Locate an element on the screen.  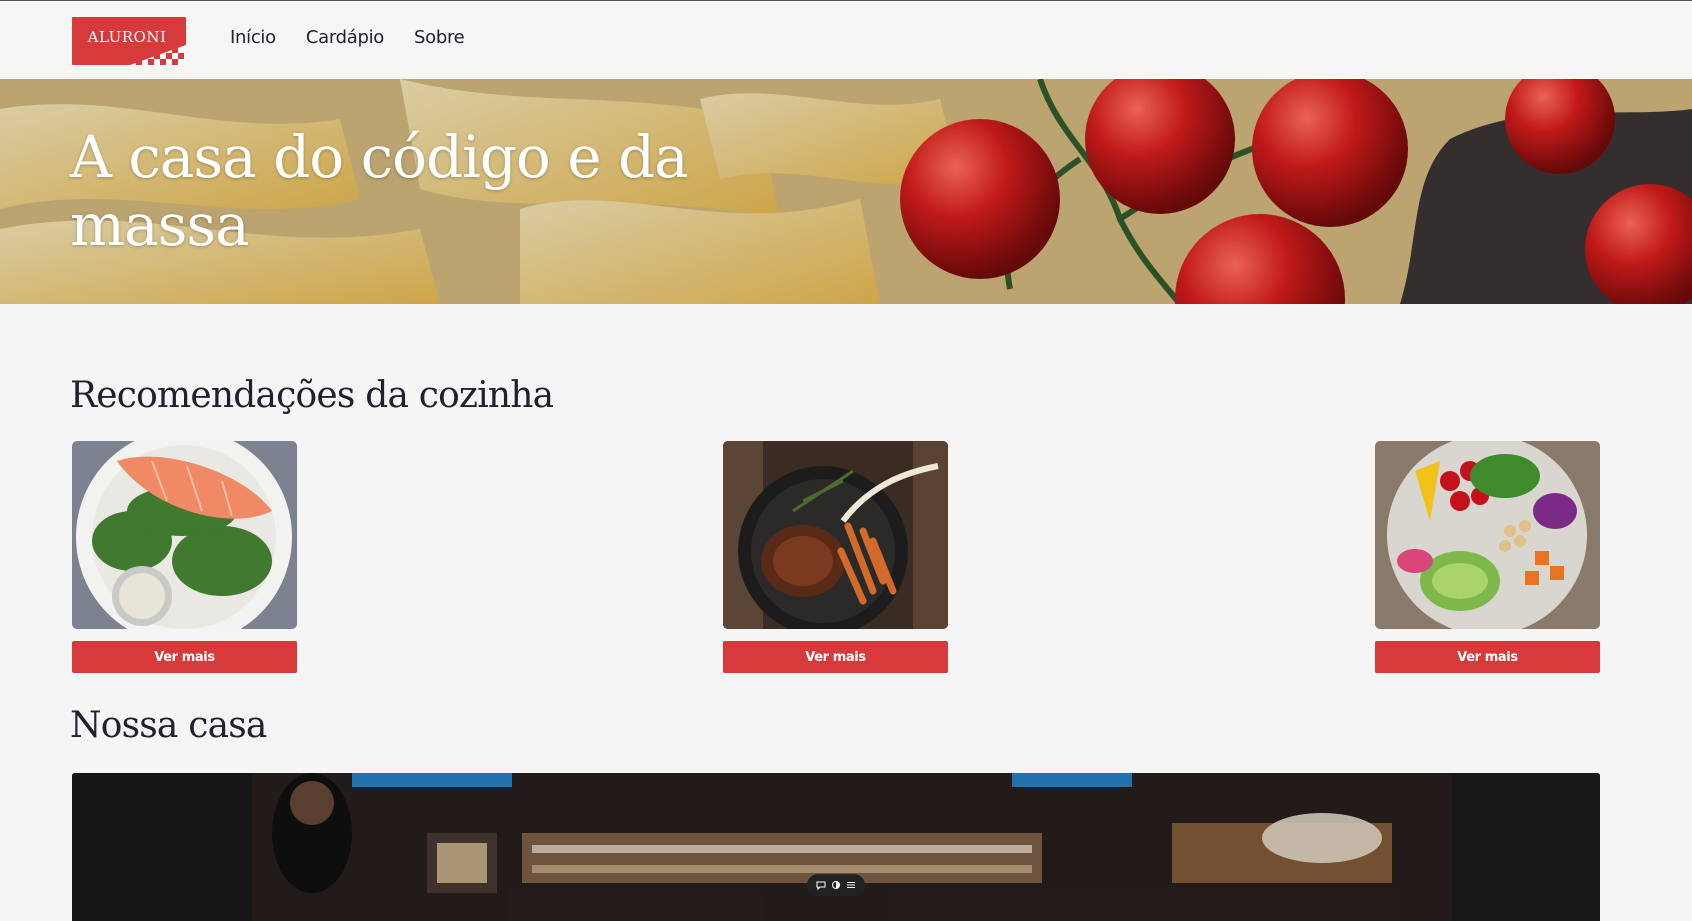
restaurant-interior-photo is located at coordinates (836, 847).